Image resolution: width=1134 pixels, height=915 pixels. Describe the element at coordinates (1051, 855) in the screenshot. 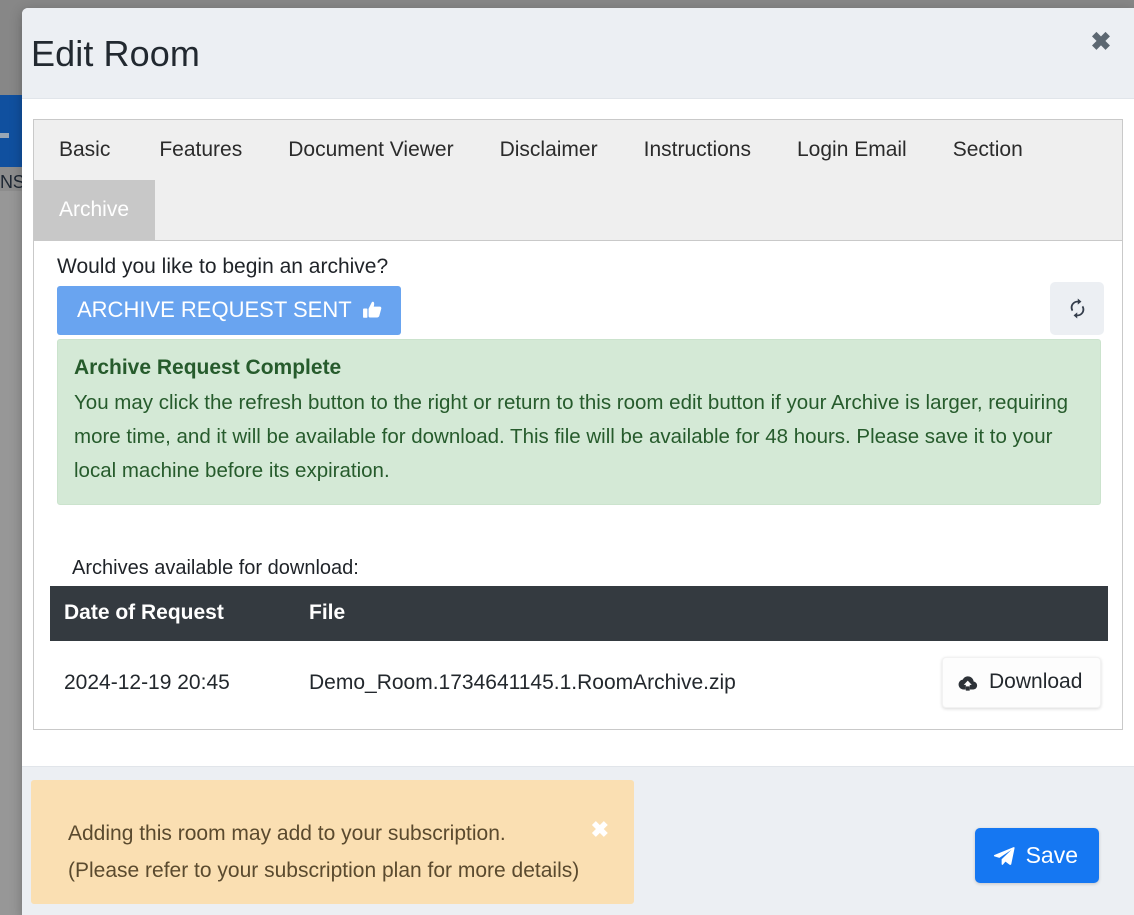

I see `save-button-label: Save` at that location.